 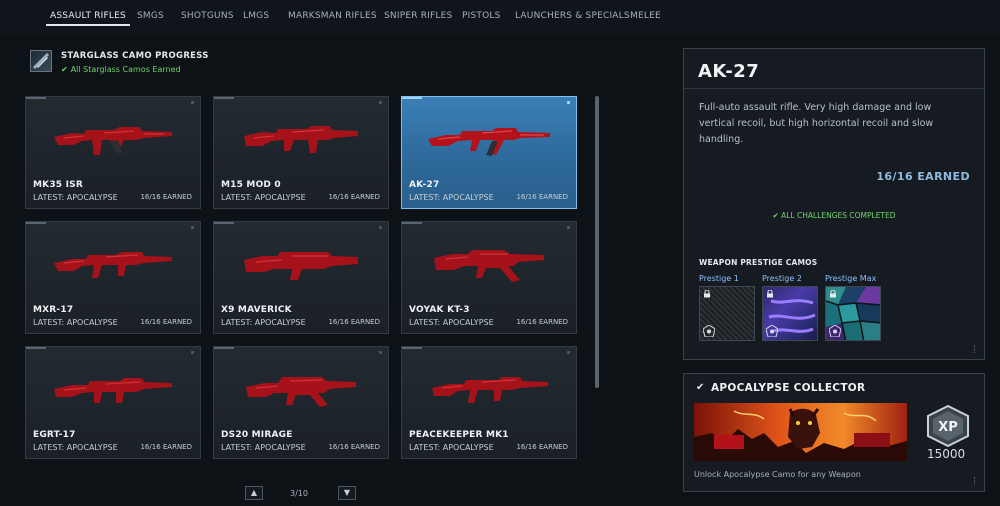 What do you see at coordinates (782, 278) in the screenshot?
I see `prestige-camo-label: Prestige 2` at bounding box center [782, 278].